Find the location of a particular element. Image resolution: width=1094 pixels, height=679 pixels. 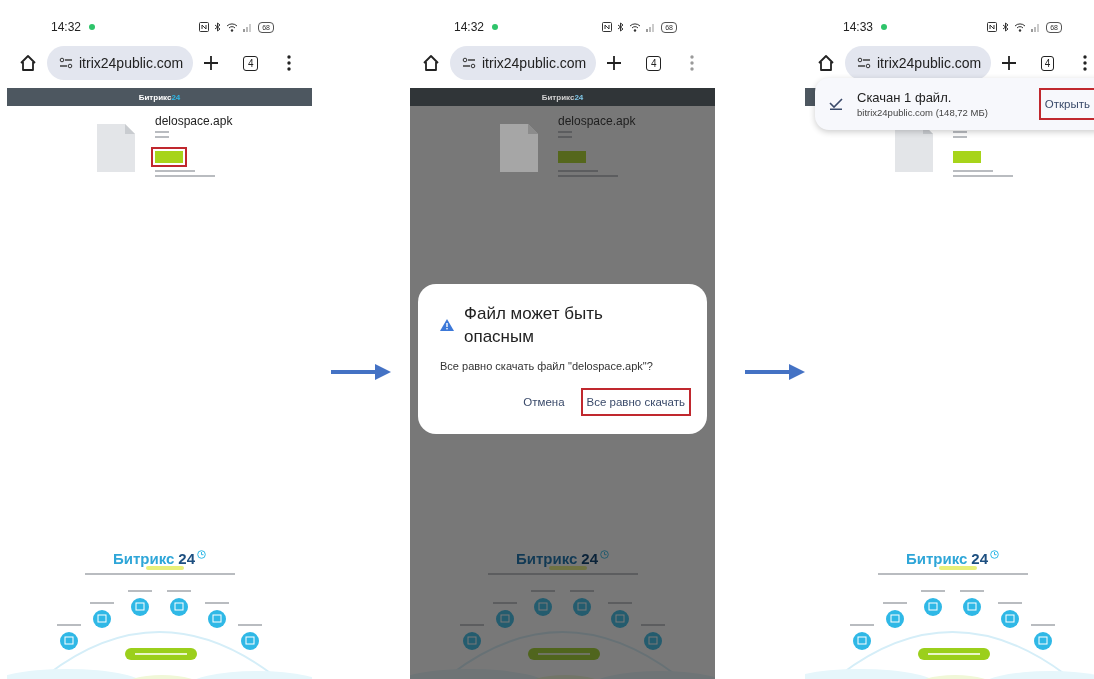

notification-title: Скачан 1 файл. is located at coordinates (905, 97).